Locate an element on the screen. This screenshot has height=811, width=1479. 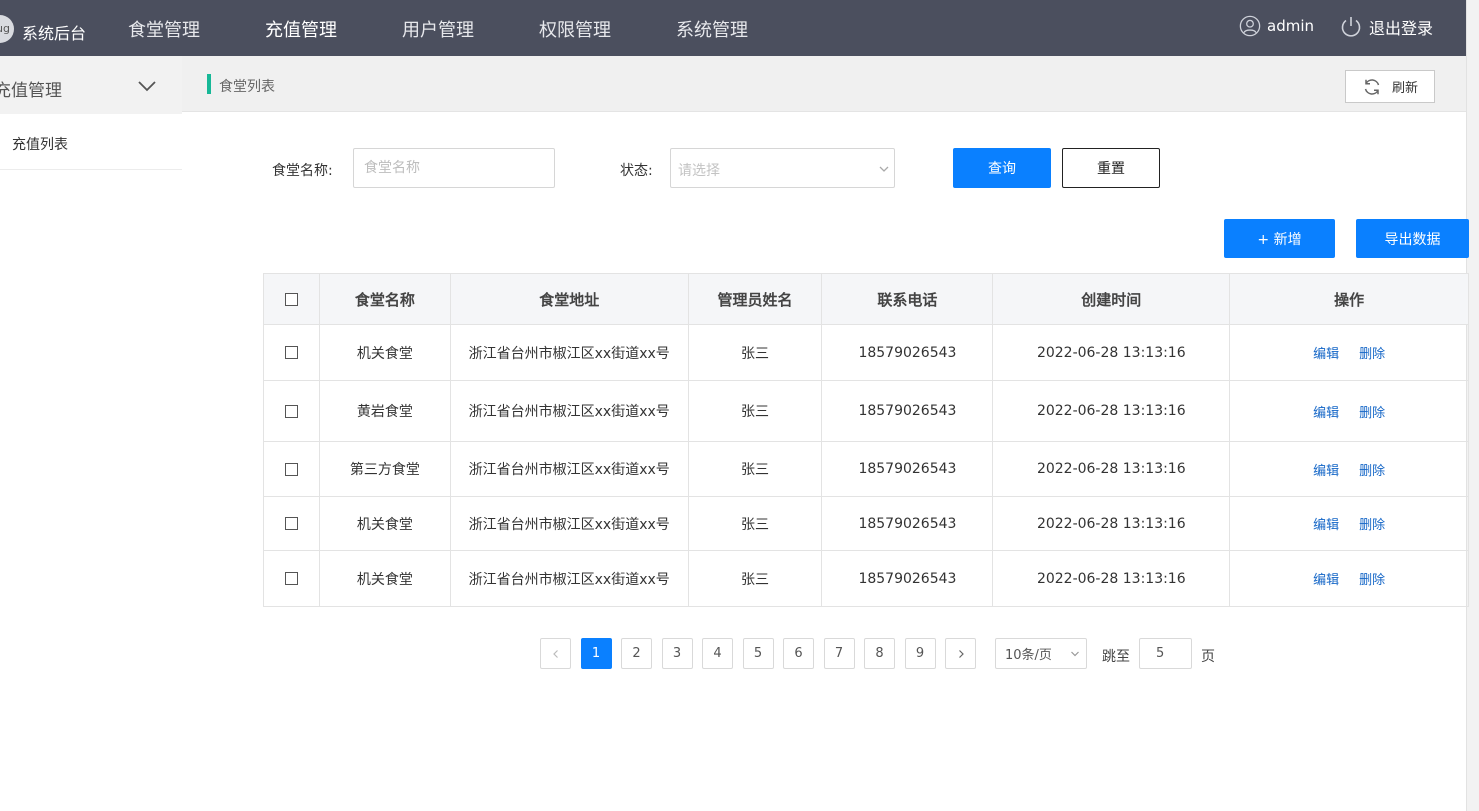
user-menu: admin is located at coordinates (1276, 26).